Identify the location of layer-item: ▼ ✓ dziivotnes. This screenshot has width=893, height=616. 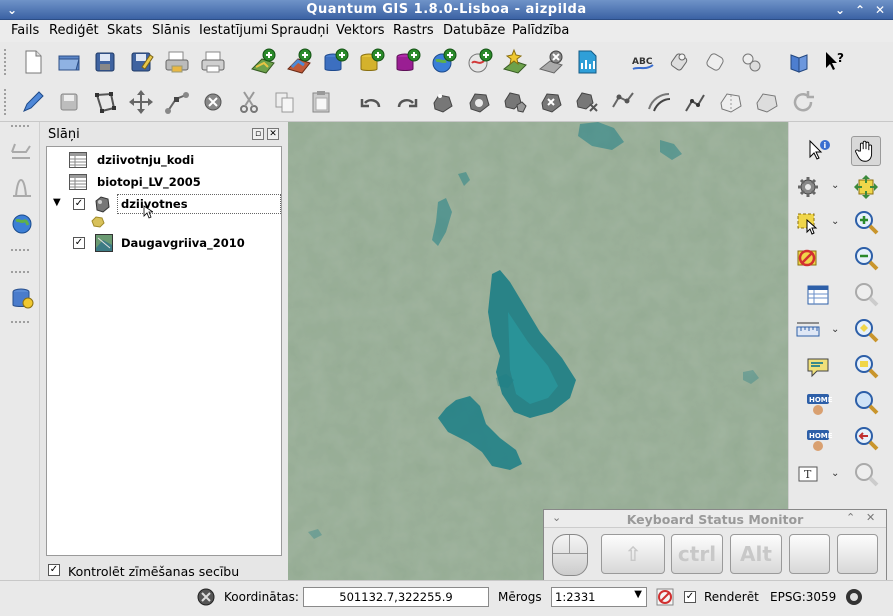
(164, 204).